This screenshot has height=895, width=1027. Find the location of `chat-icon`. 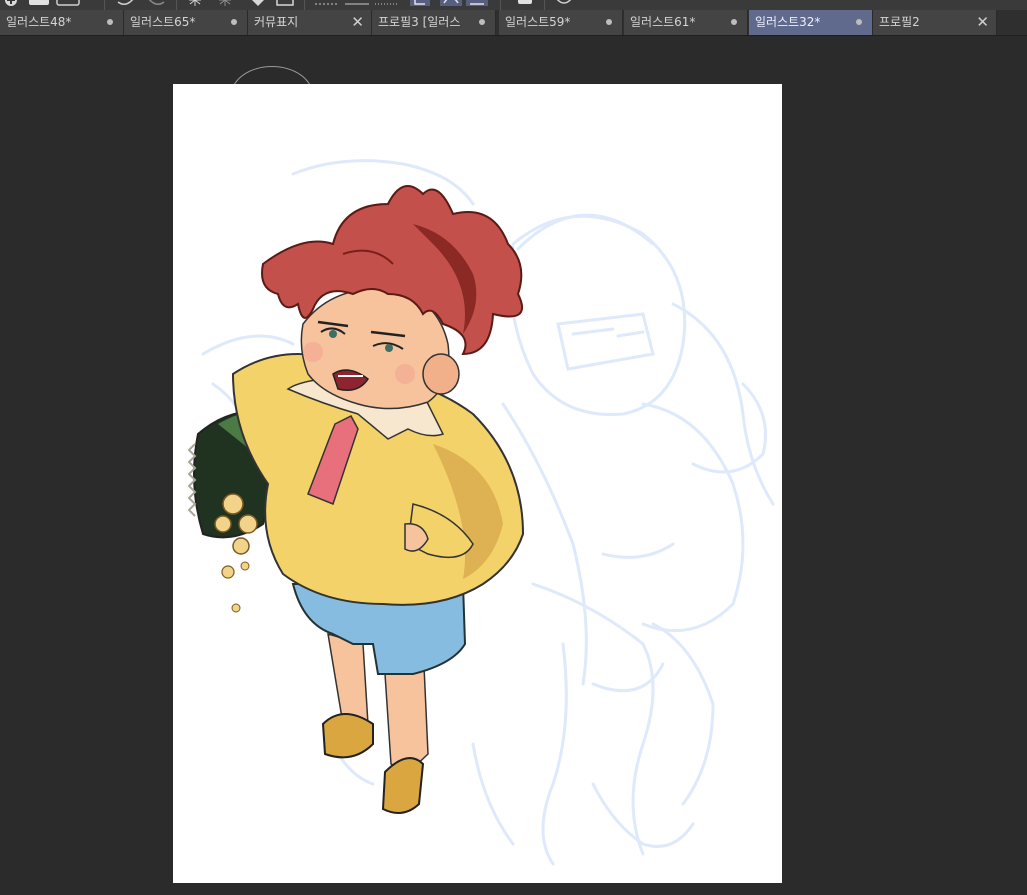

chat-icon is located at coordinates (564, 3).